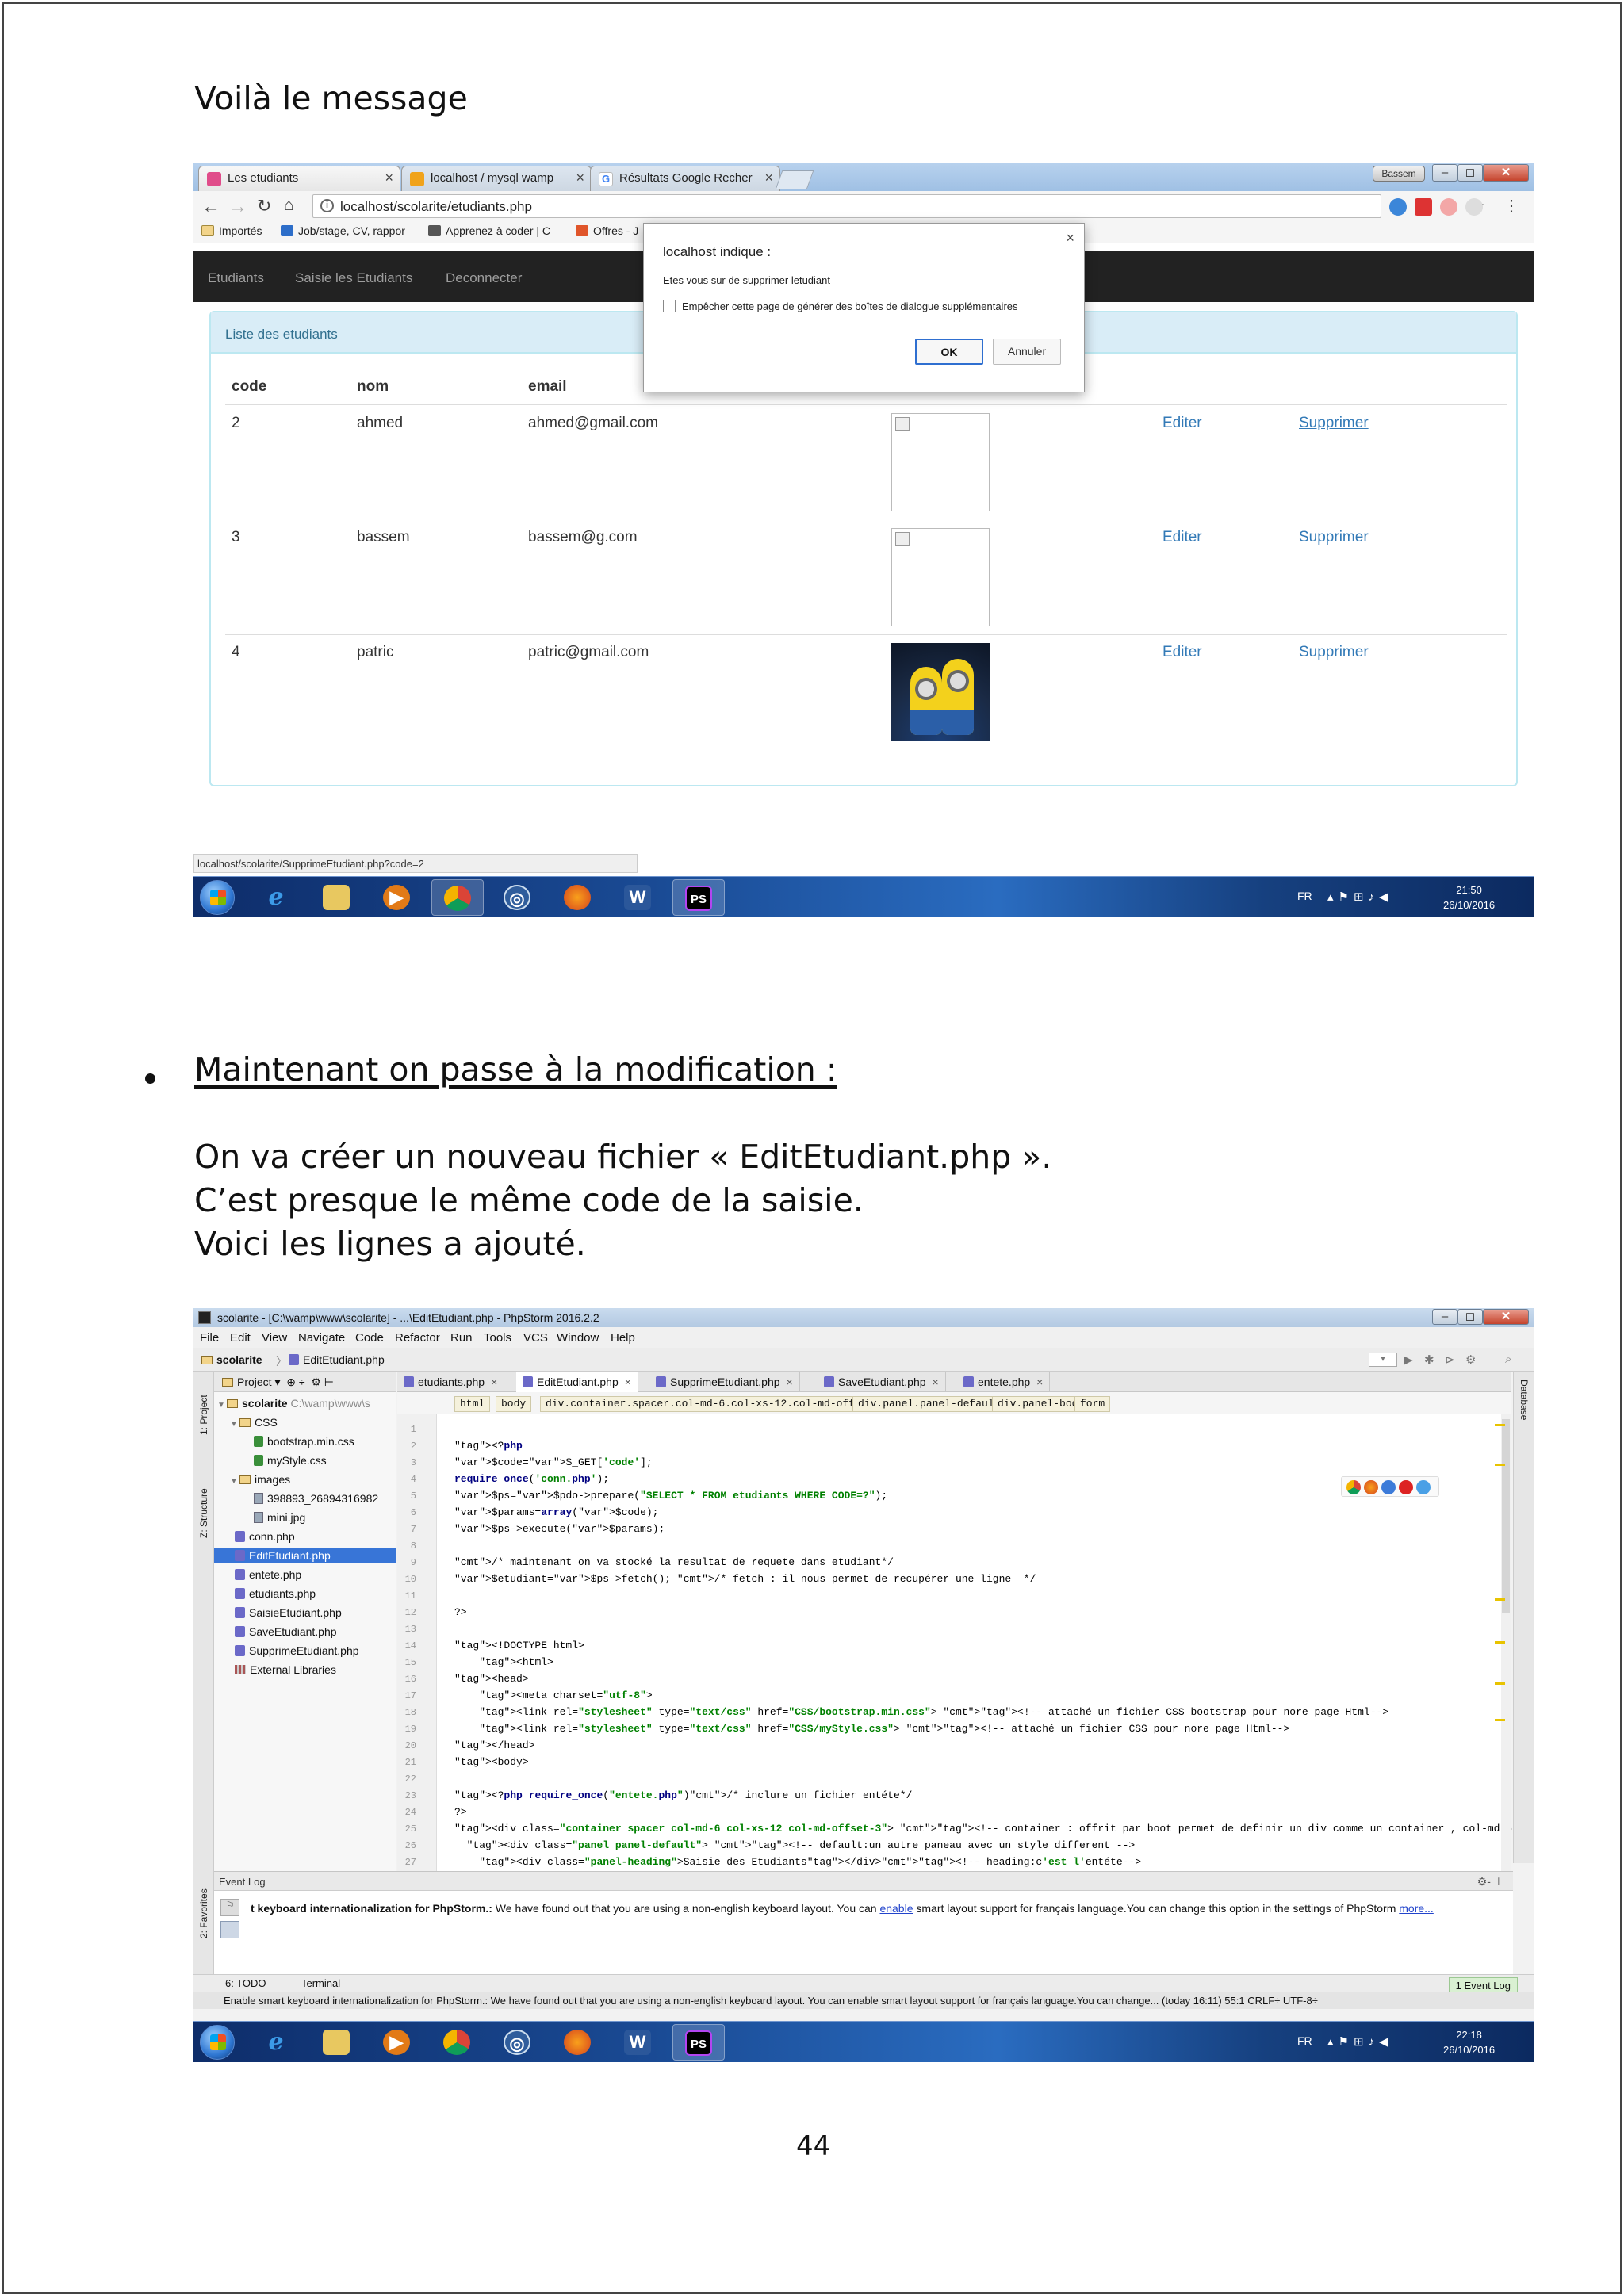 This screenshot has width=1624, height=2296. What do you see at coordinates (638, 898) in the screenshot?
I see `taskbar-word: W` at bounding box center [638, 898].